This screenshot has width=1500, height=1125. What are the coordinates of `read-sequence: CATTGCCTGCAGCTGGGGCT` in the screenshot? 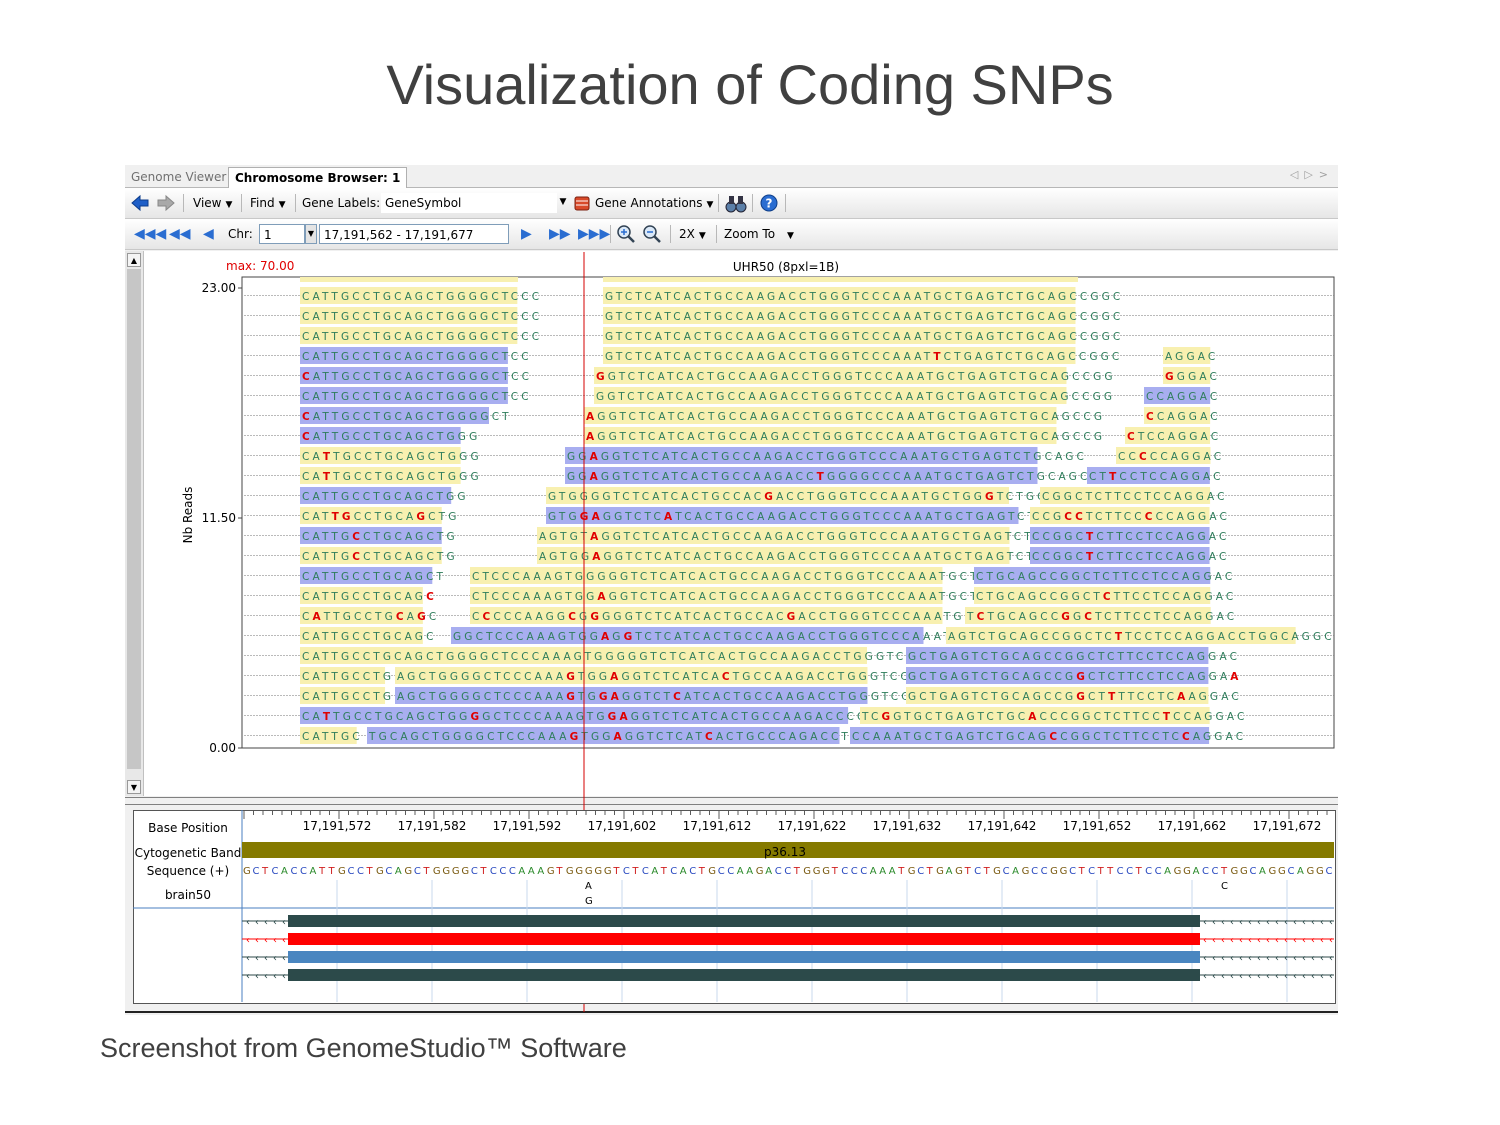 It's located at (407, 417).